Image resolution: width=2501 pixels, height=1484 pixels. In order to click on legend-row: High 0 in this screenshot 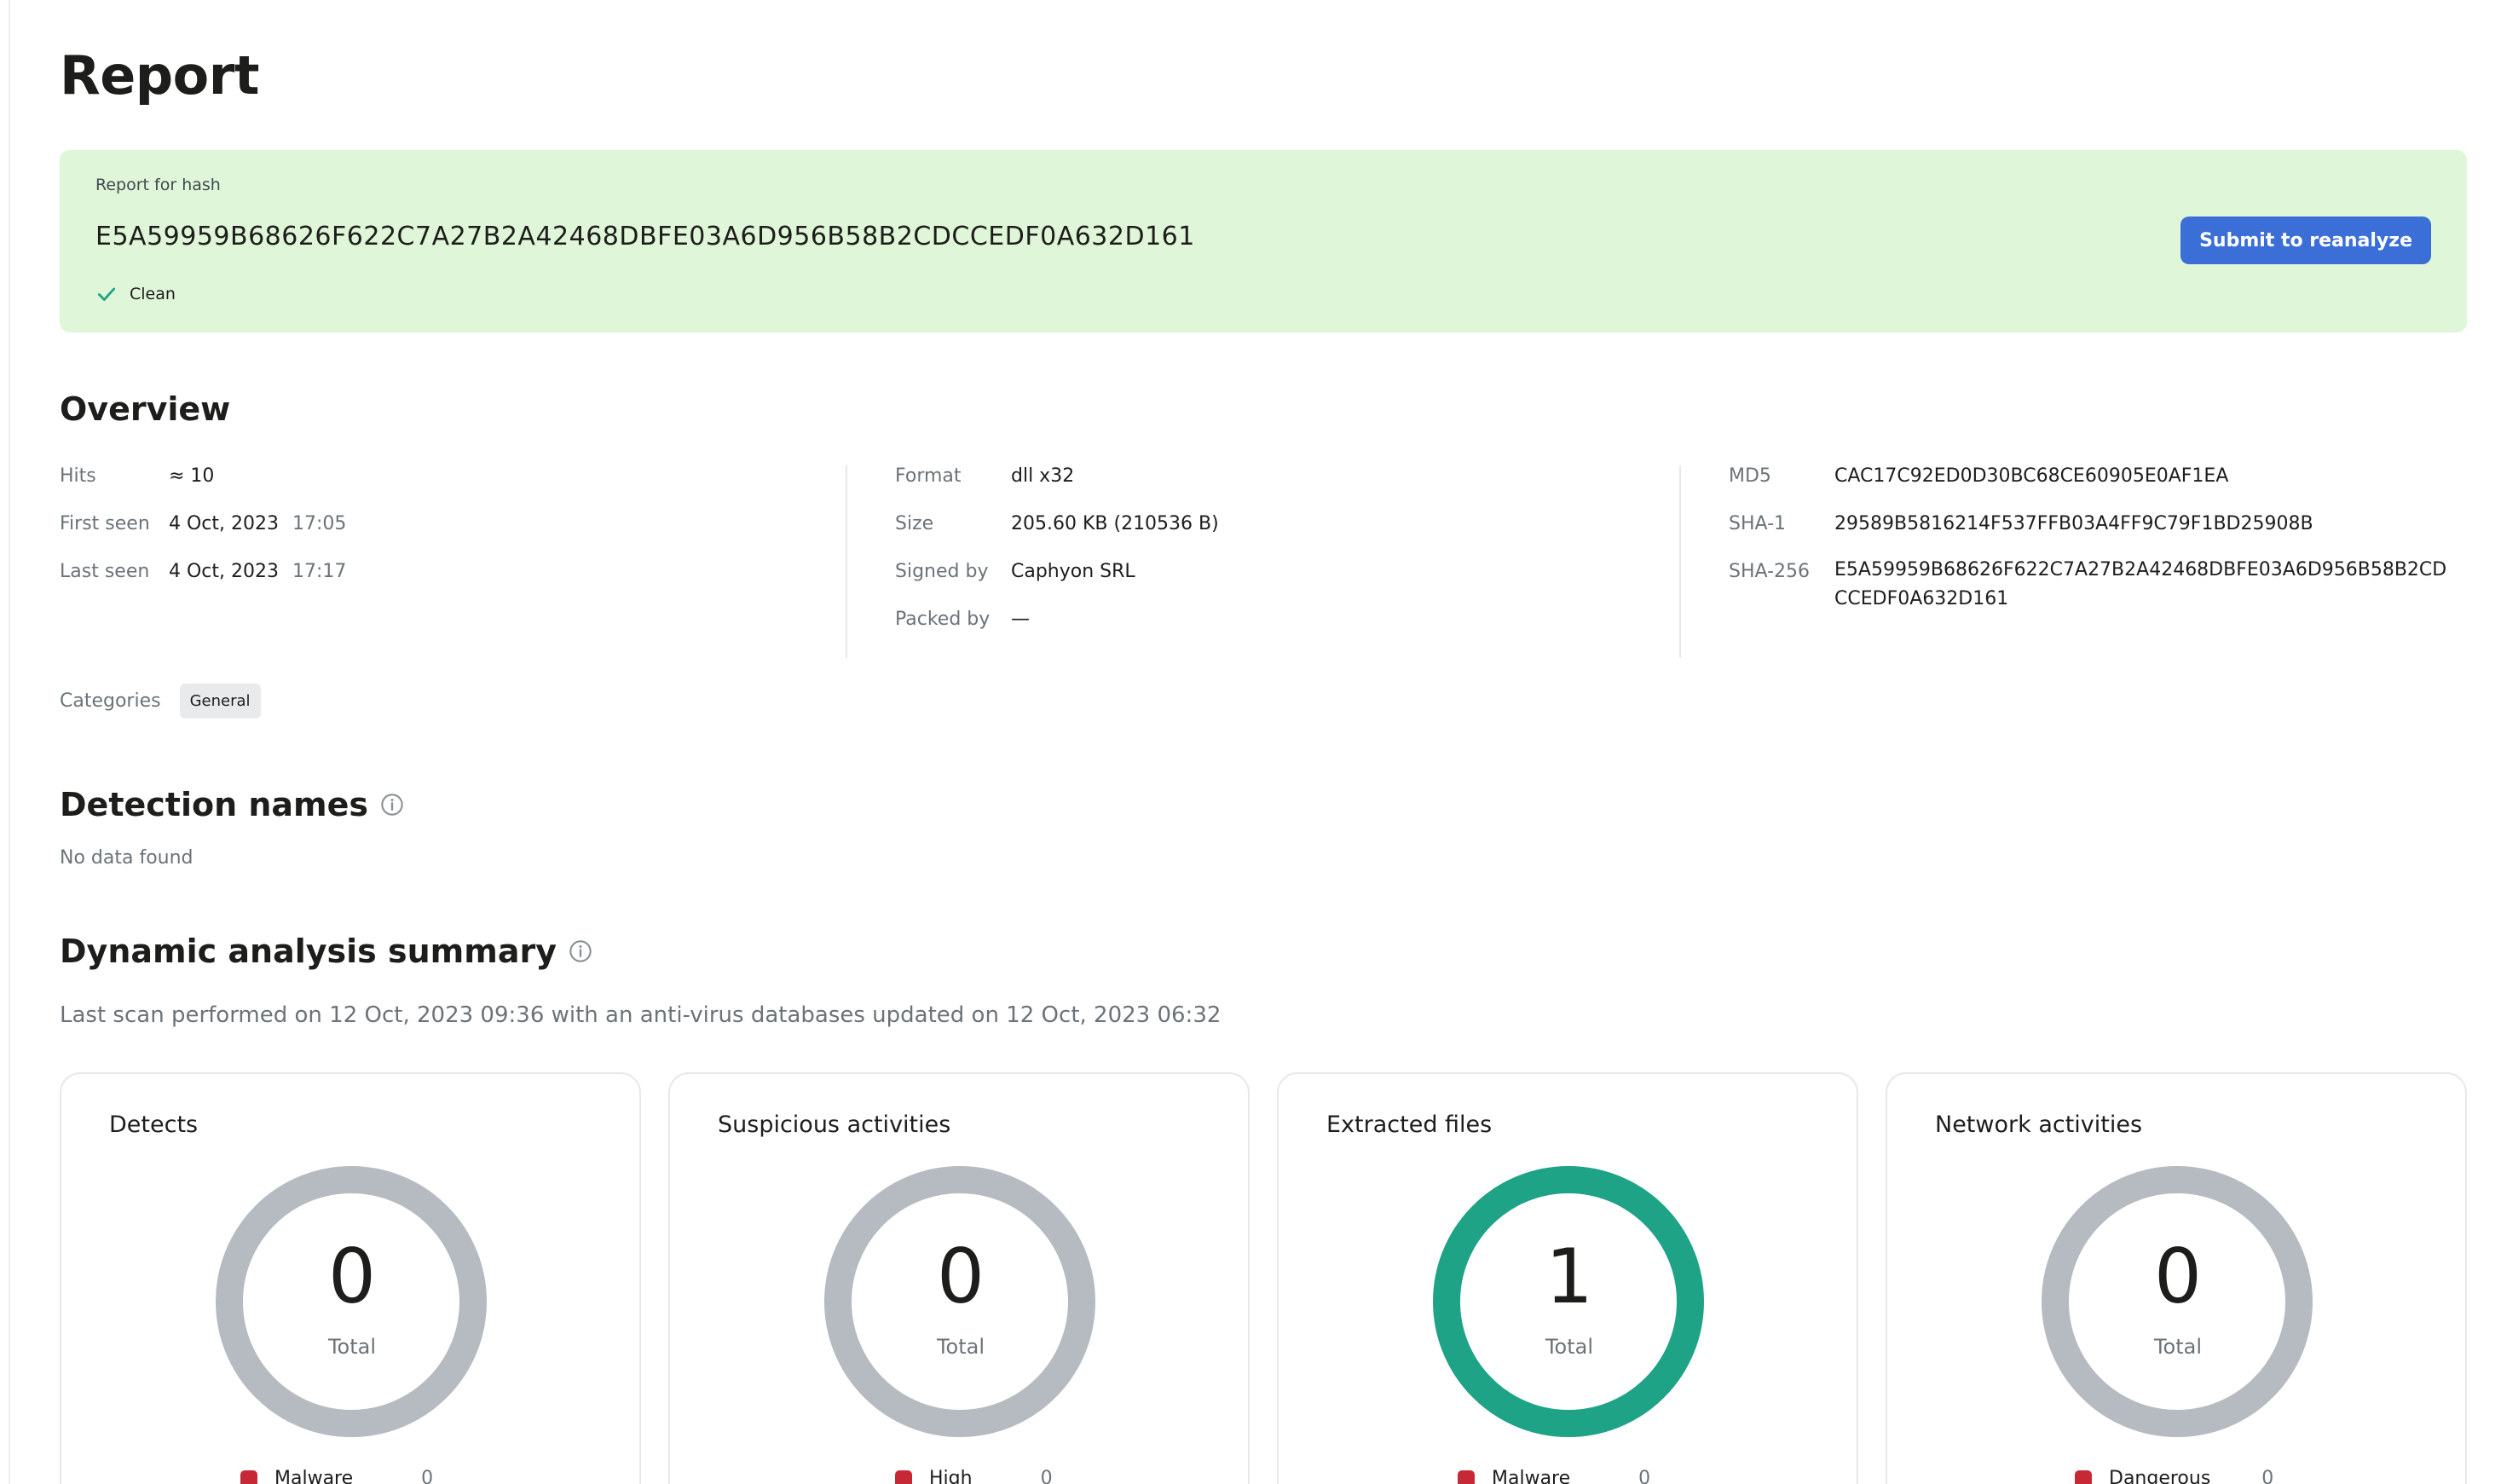, I will do `click(974, 1476)`.